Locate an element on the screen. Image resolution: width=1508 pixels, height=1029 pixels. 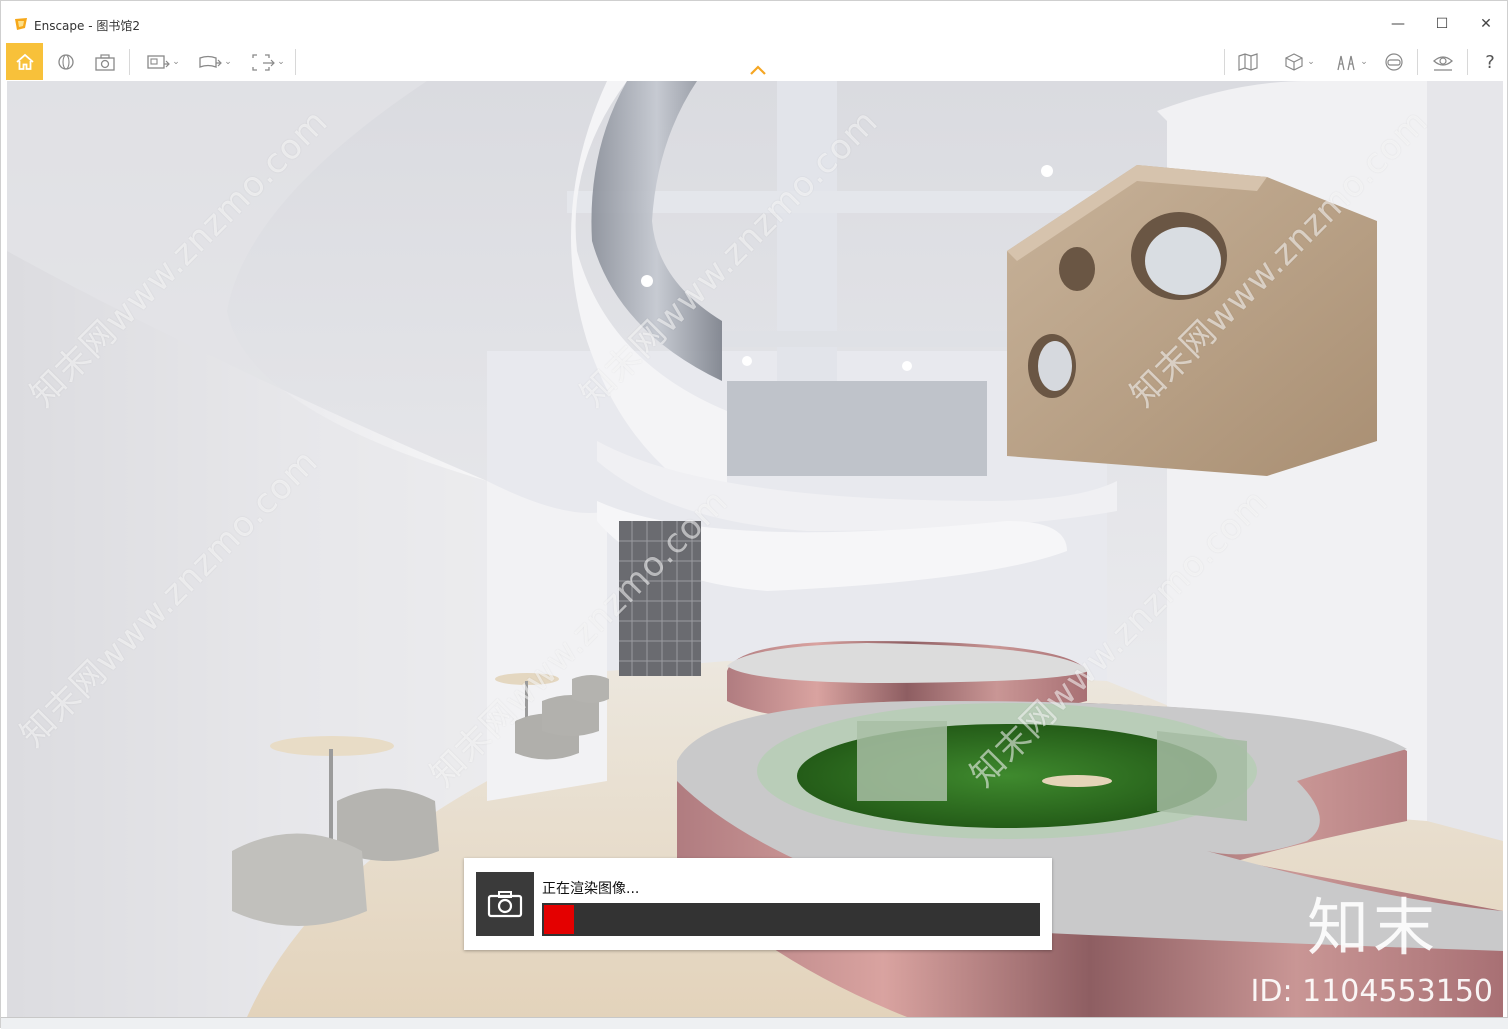
title-bar: Enscape - 图书馆2 — ☐ ✕ is located at coordinates (754, 21).